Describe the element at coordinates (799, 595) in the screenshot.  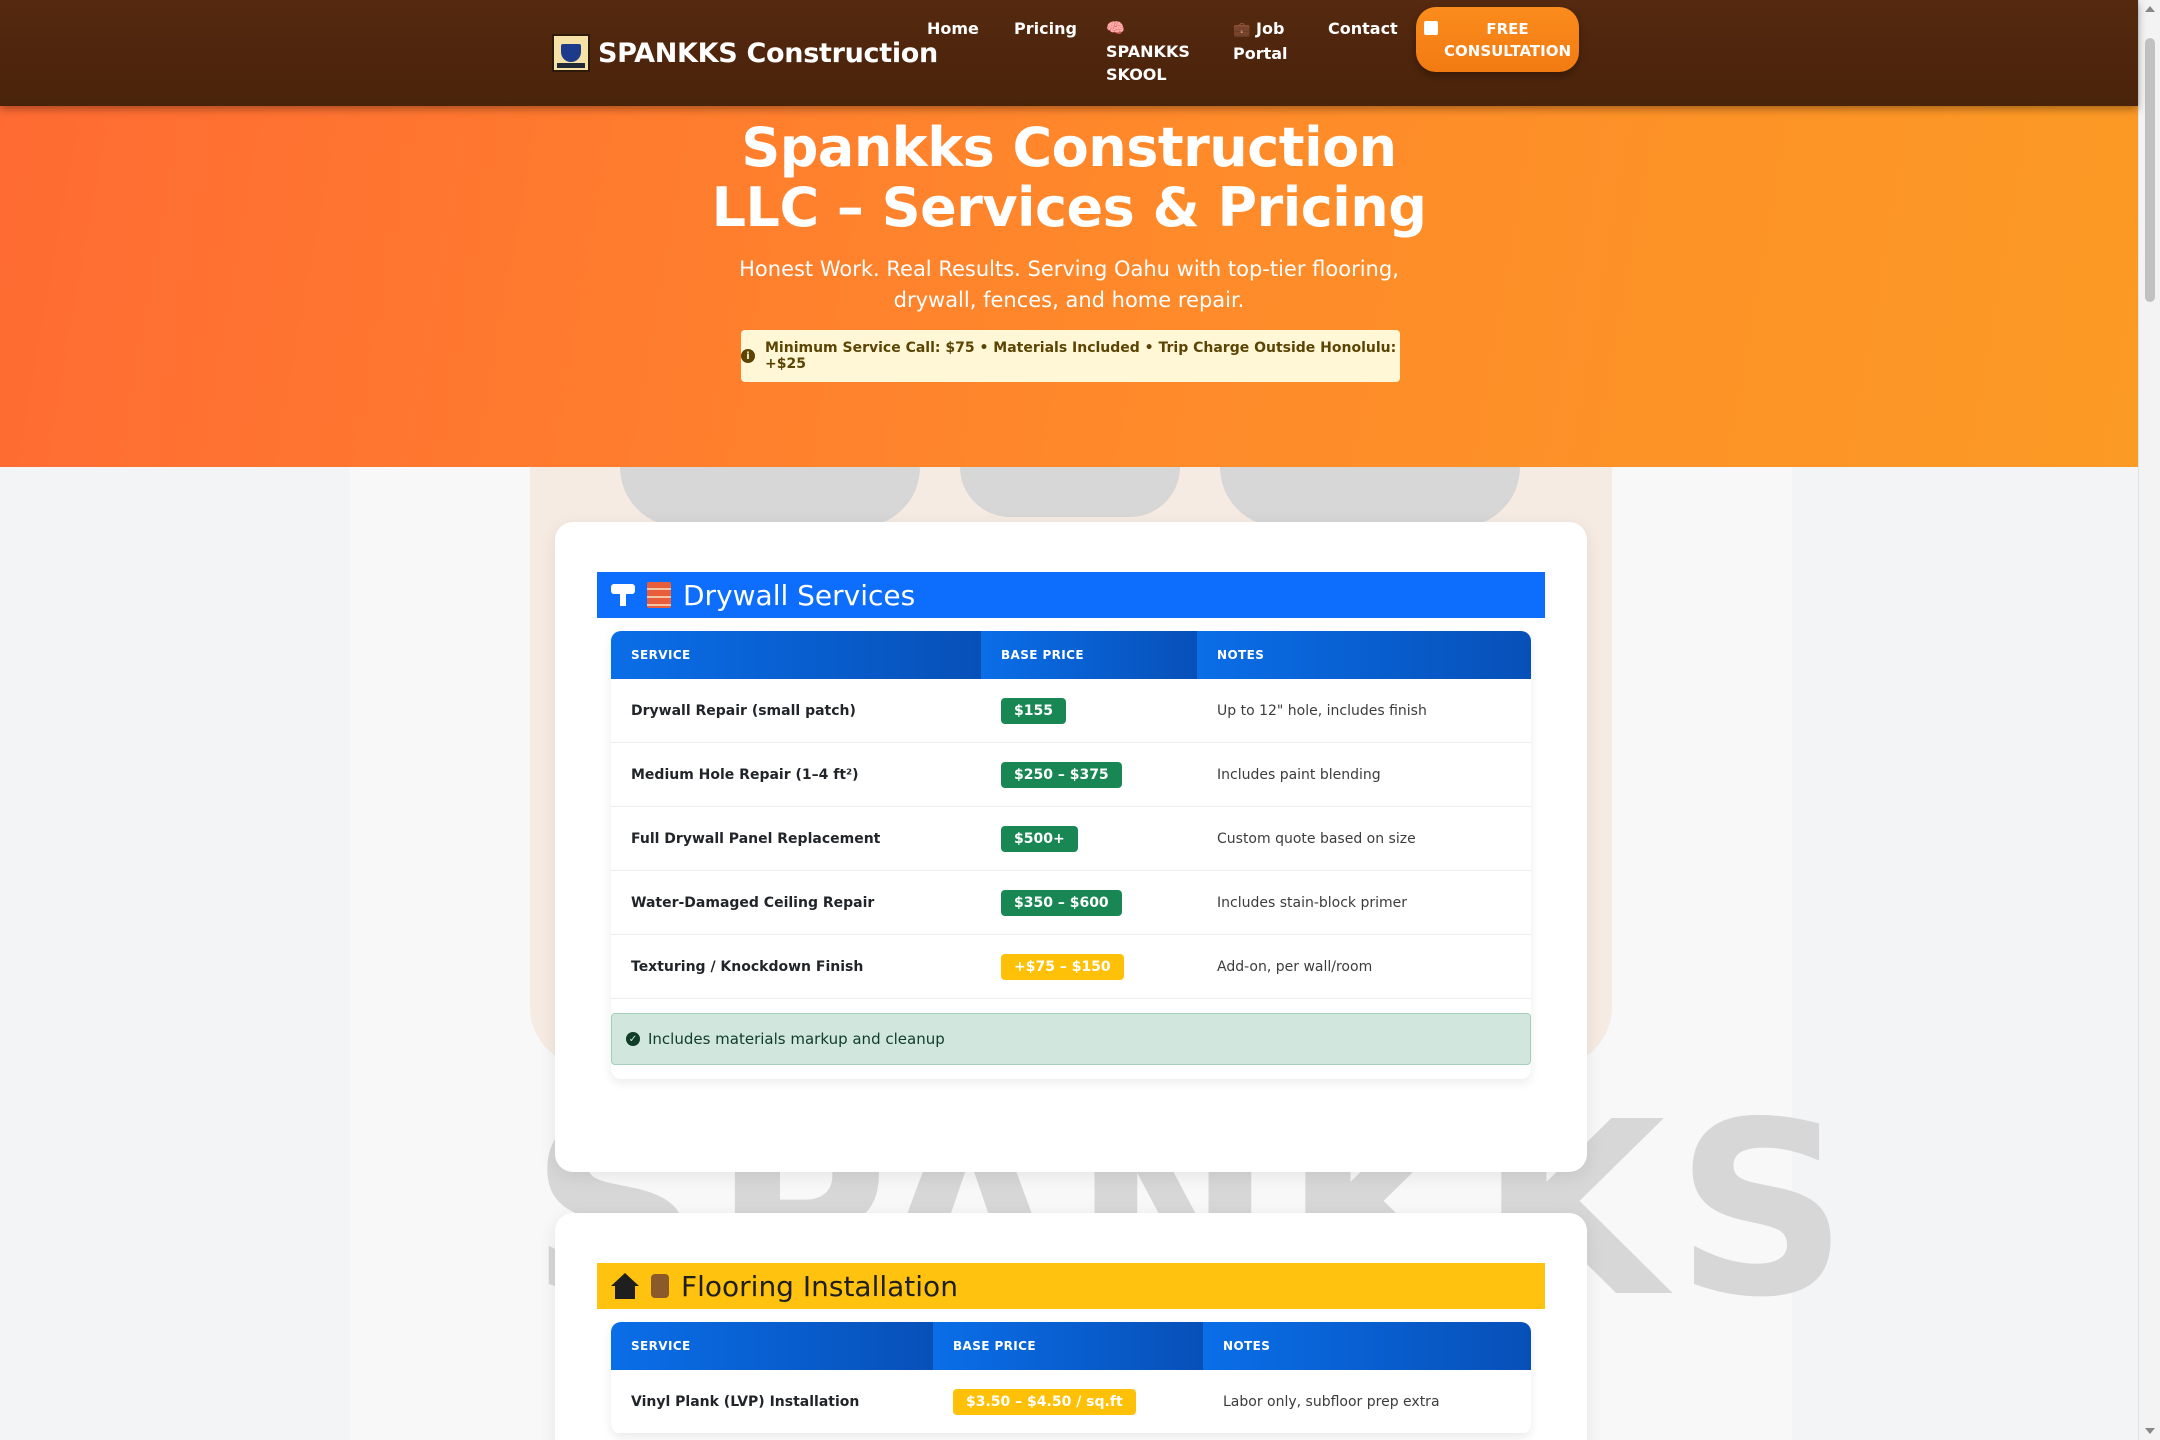
I see `section-title: Drywall Services` at that location.